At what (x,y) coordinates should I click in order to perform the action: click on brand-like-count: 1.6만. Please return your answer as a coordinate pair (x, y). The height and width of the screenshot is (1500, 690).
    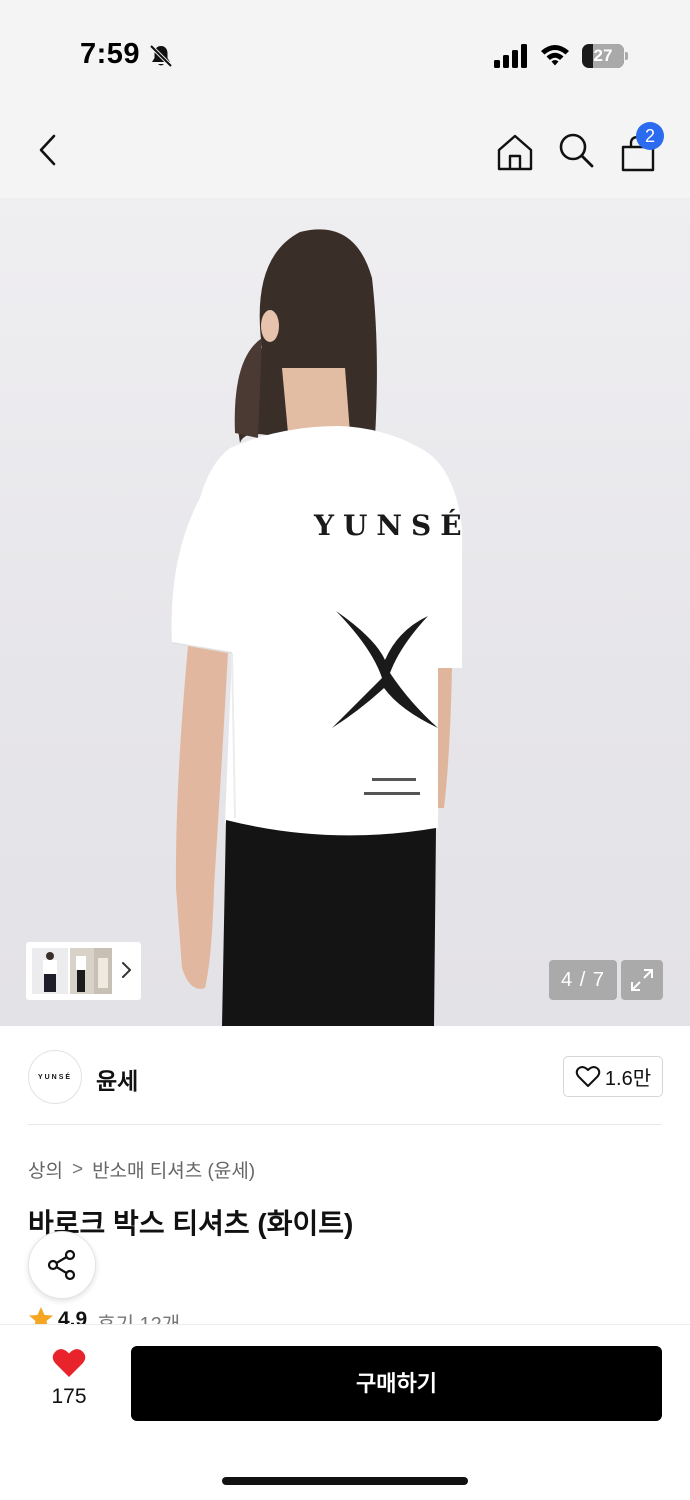
    Looking at the image, I should click on (628, 1079).